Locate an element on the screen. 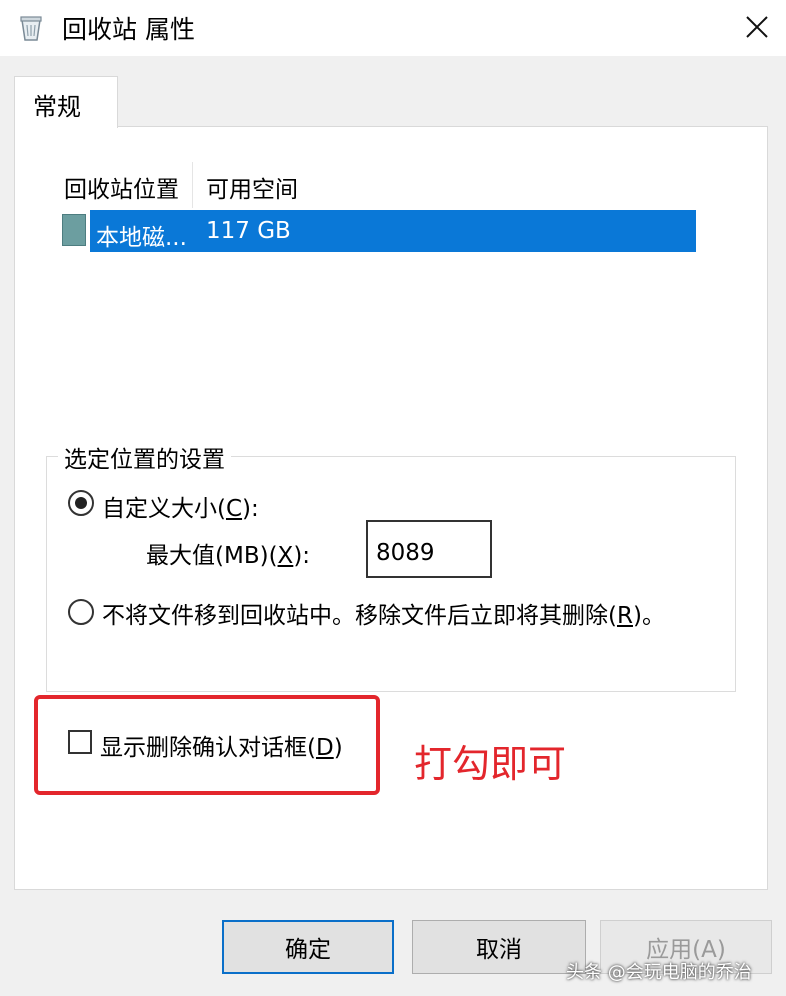 Image resolution: width=786 pixels, height=996 pixels. no-recycle-label: 不将文件移到回收站中。移除文件后立即将其删除(R)。 is located at coordinates (383, 613).